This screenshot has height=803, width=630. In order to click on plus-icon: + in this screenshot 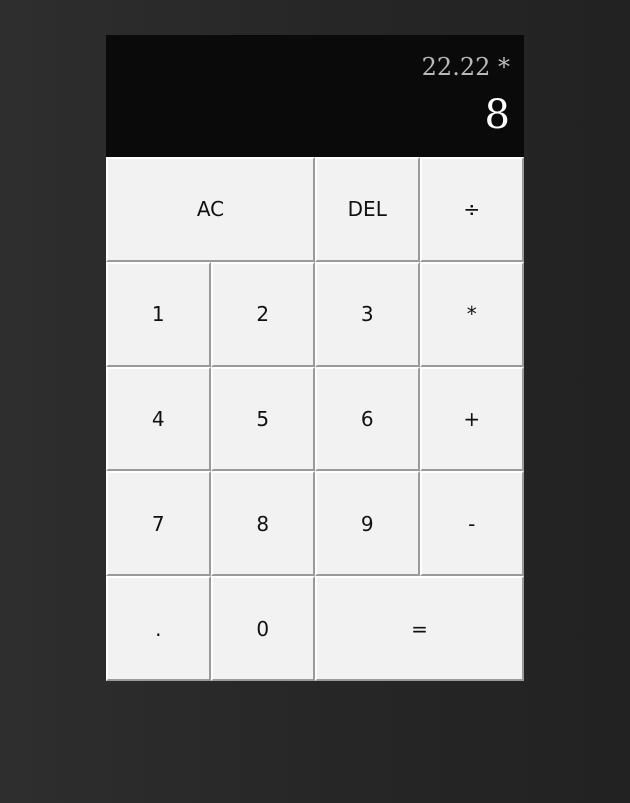, I will do `click(472, 418)`.